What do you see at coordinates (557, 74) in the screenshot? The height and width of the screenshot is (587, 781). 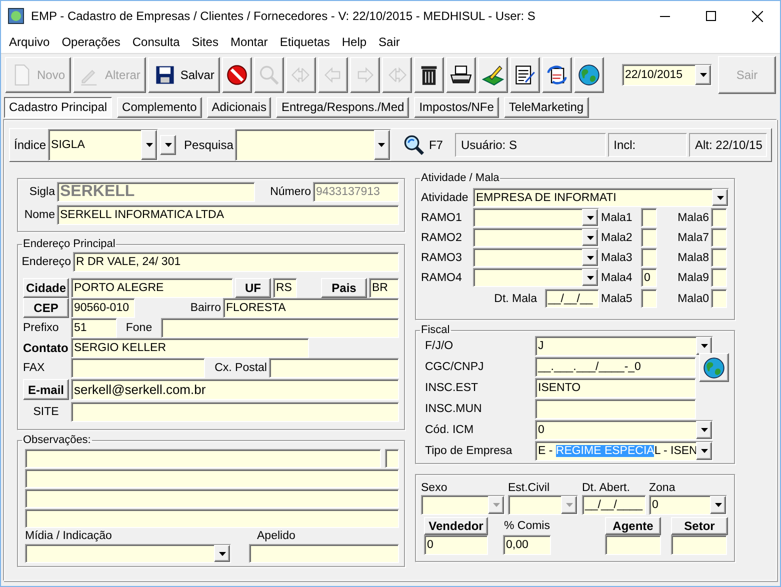 I see `refresh-button` at bounding box center [557, 74].